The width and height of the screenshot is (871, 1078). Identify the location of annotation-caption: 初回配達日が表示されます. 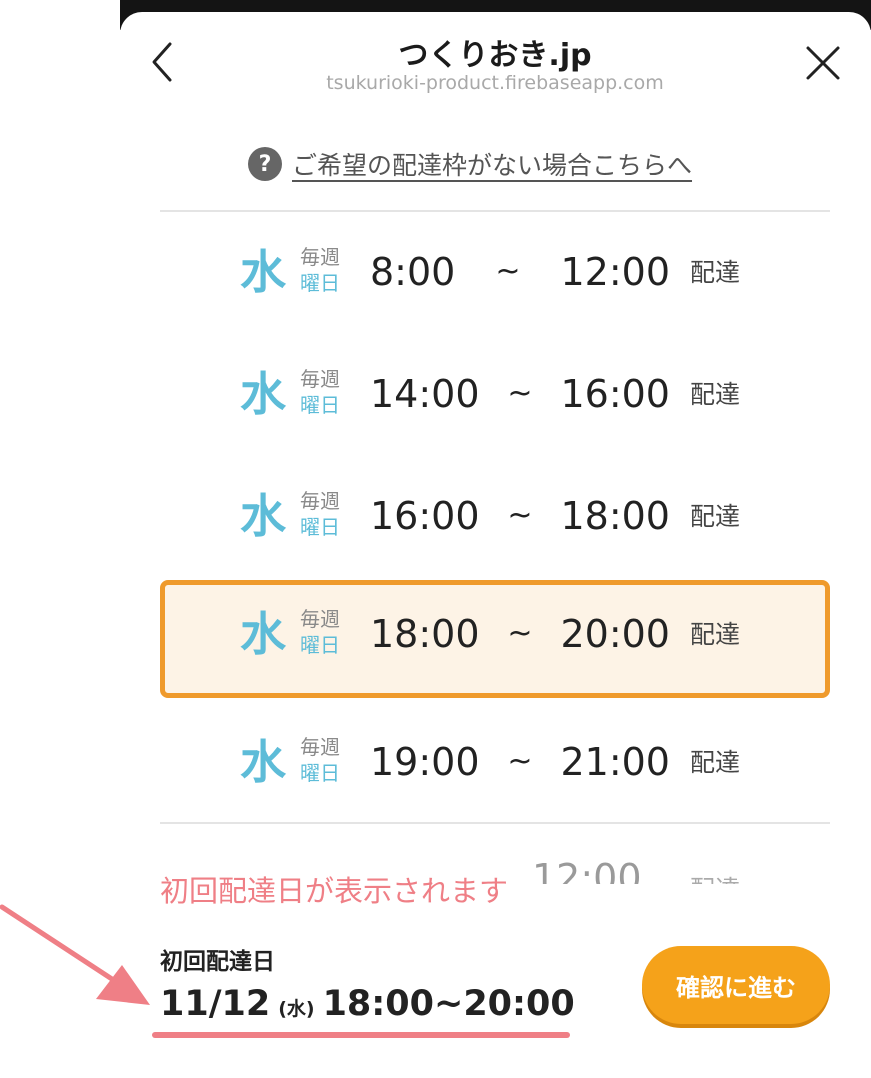
(334, 891).